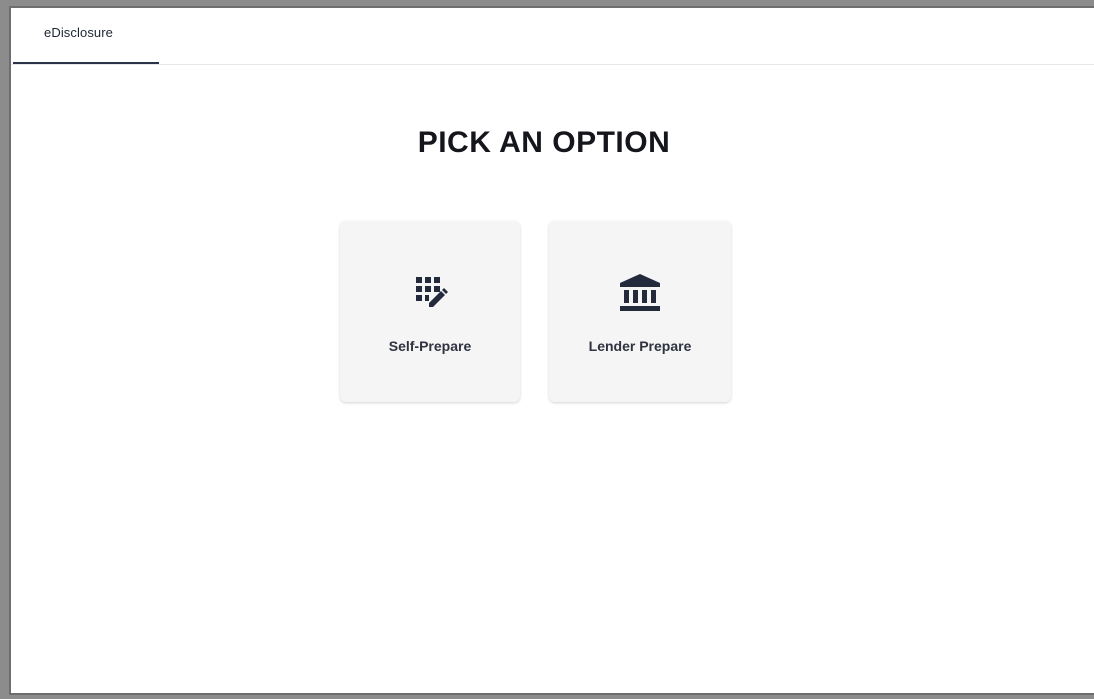 The width and height of the screenshot is (1094, 699). I want to click on self-prepare-label: Self-Prepare, so click(430, 346).